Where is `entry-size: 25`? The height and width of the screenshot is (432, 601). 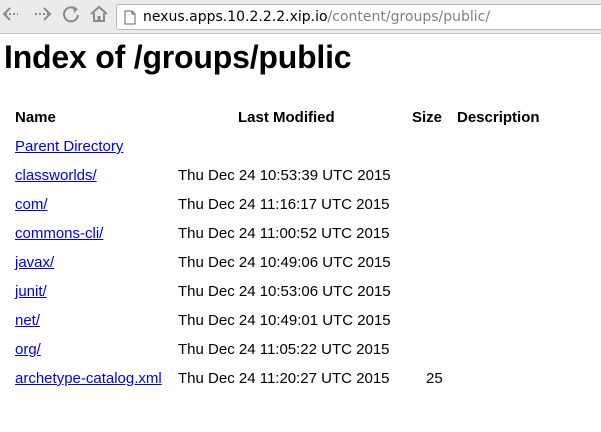
entry-size: 25 is located at coordinates (434, 378).